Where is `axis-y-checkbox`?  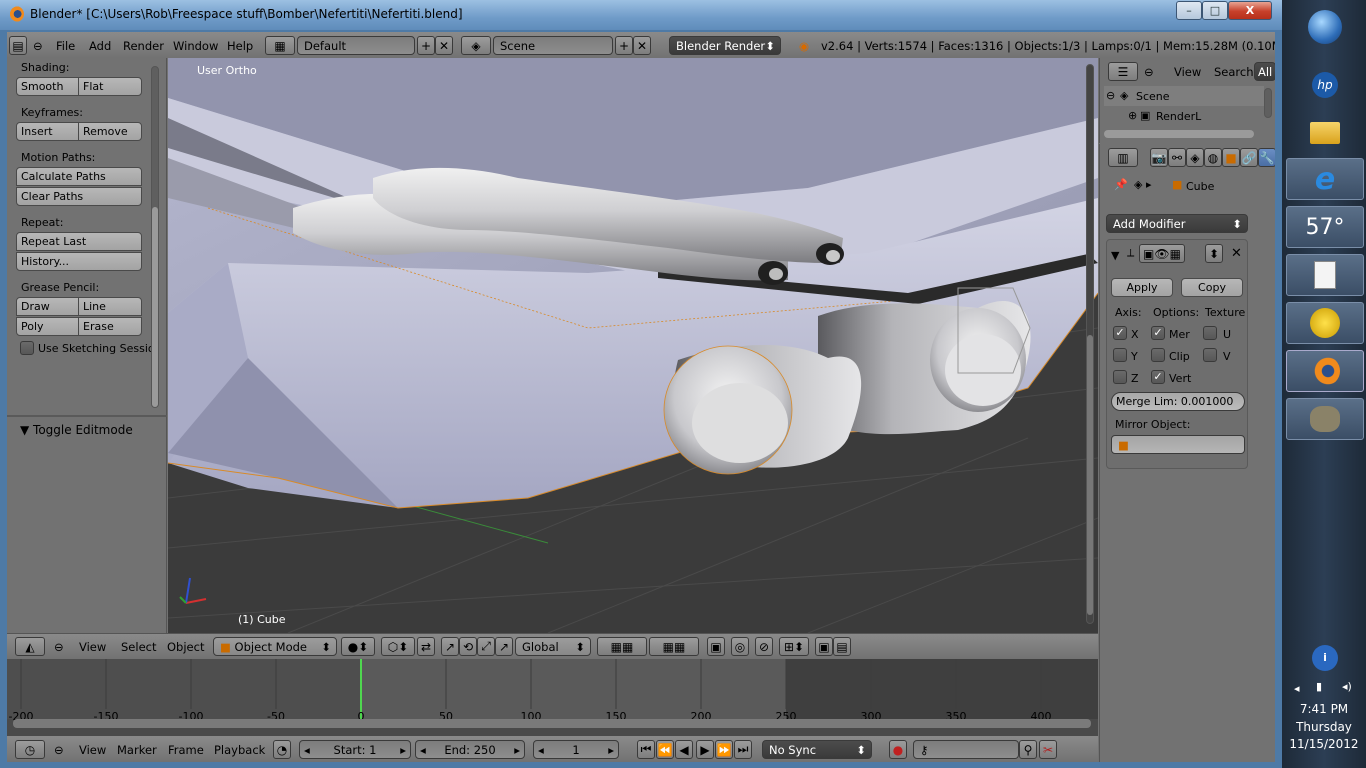 axis-y-checkbox is located at coordinates (1120, 355).